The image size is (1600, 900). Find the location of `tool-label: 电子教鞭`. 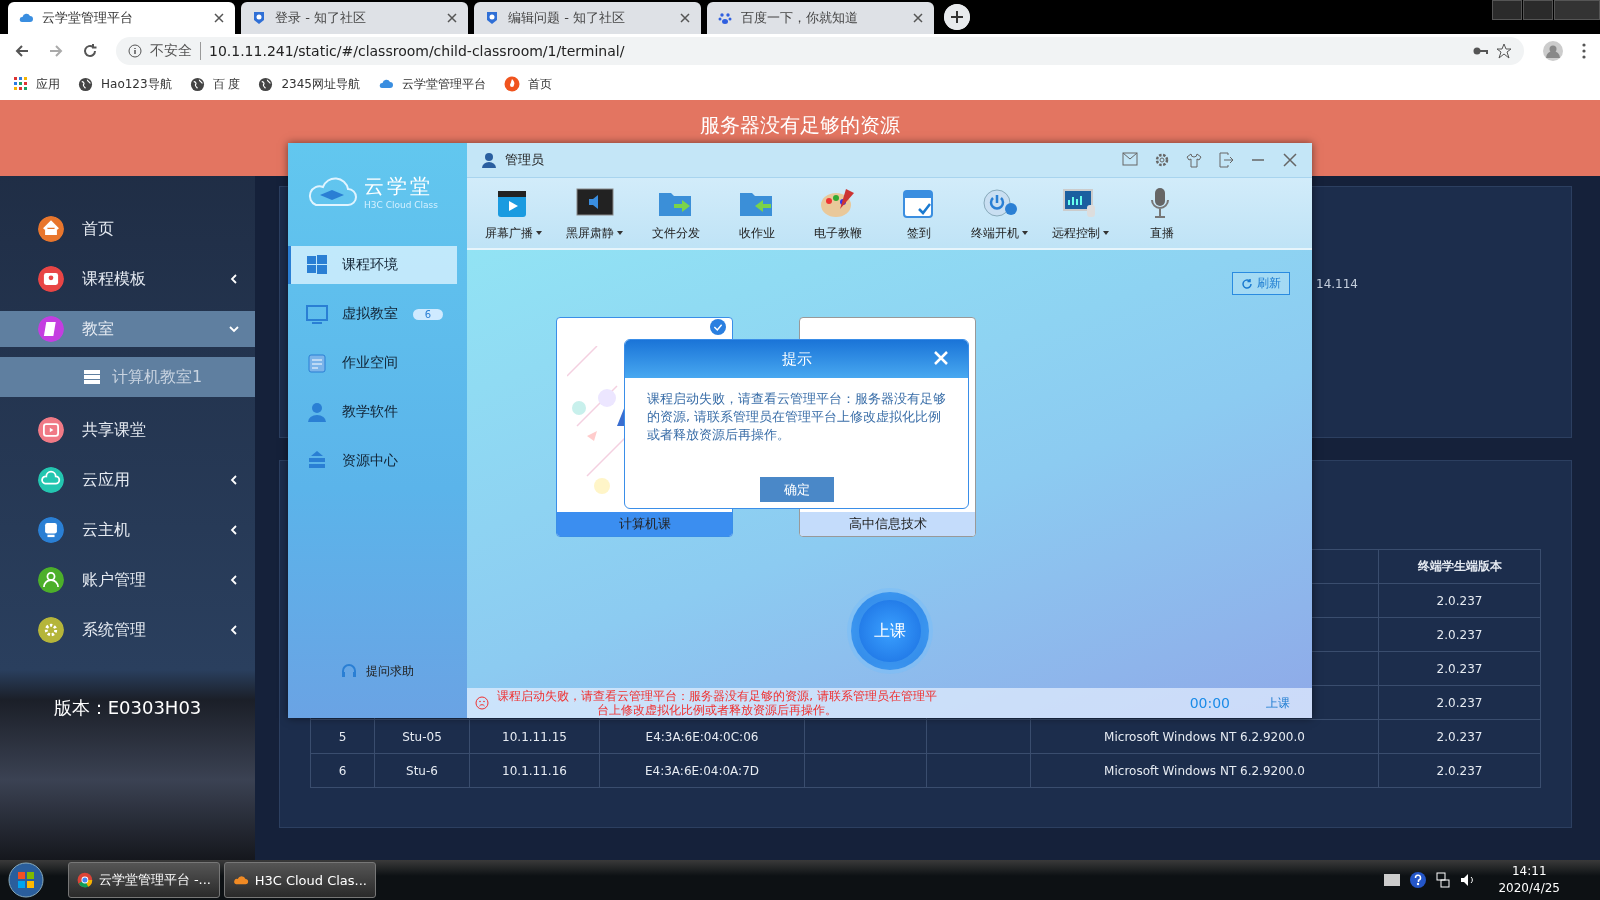

tool-label: 电子教鞭 is located at coordinates (837, 233).